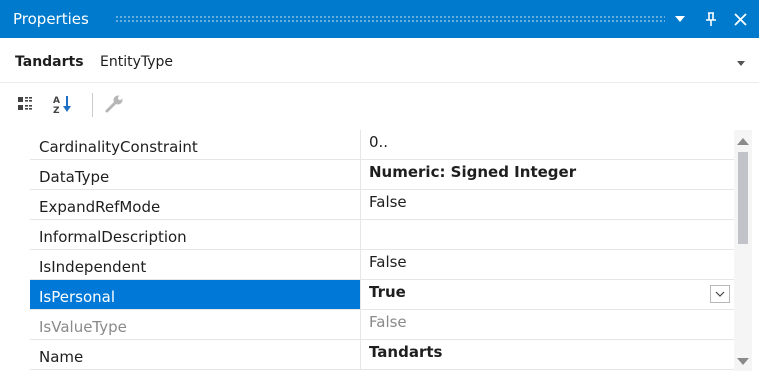  What do you see at coordinates (195, 294) in the screenshot?
I see `property-name: IsPersonal` at bounding box center [195, 294].